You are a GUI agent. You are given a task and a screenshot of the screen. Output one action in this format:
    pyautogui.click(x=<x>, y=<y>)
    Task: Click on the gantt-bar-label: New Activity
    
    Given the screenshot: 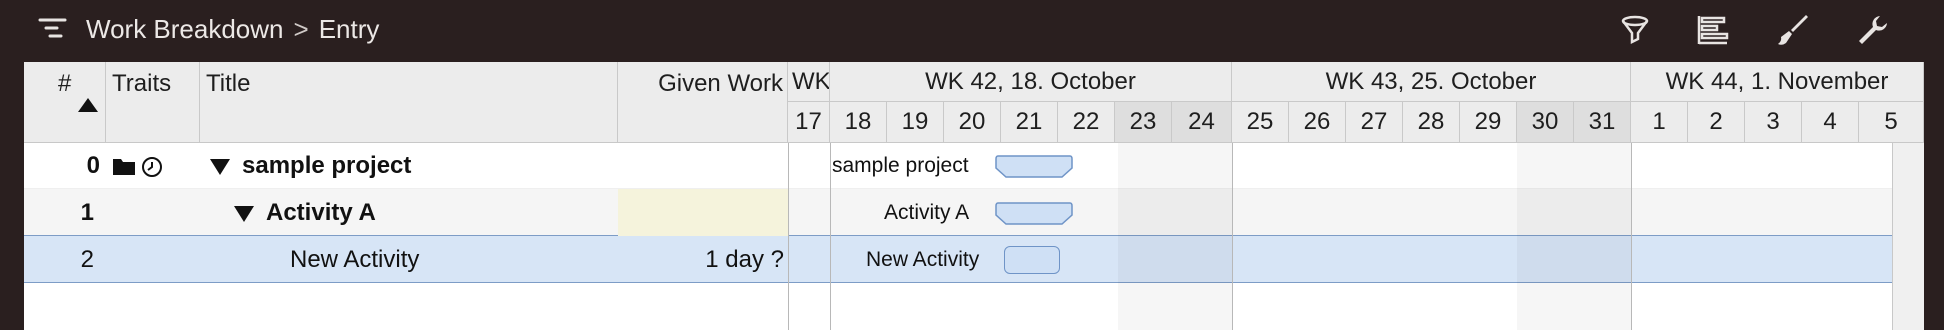 What is the action you would take?
    pyautogui.click(x=923, y=259)
    